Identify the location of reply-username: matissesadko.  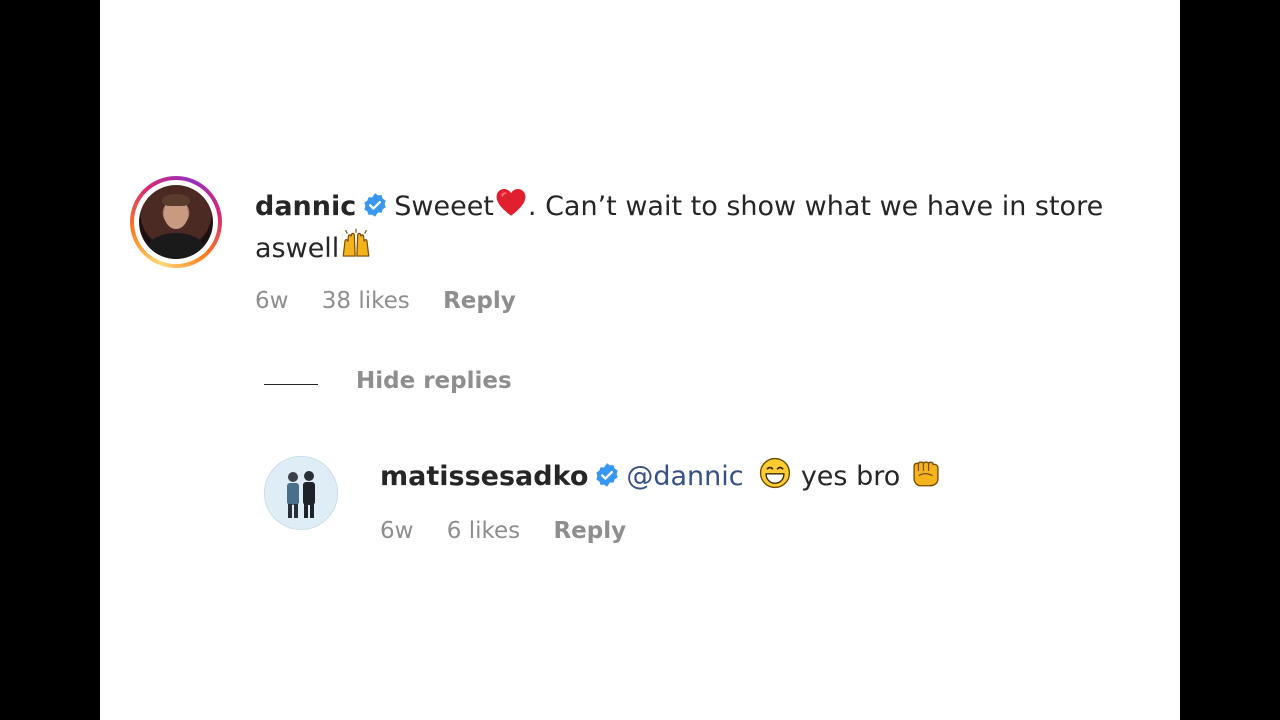
(484, 476).